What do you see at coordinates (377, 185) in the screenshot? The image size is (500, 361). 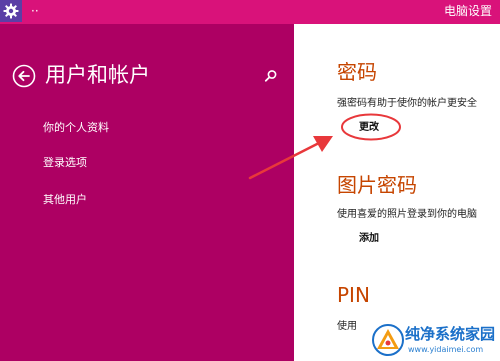 I see `picture-password-section-title: 图片密码` at bounding box center [377, 185].